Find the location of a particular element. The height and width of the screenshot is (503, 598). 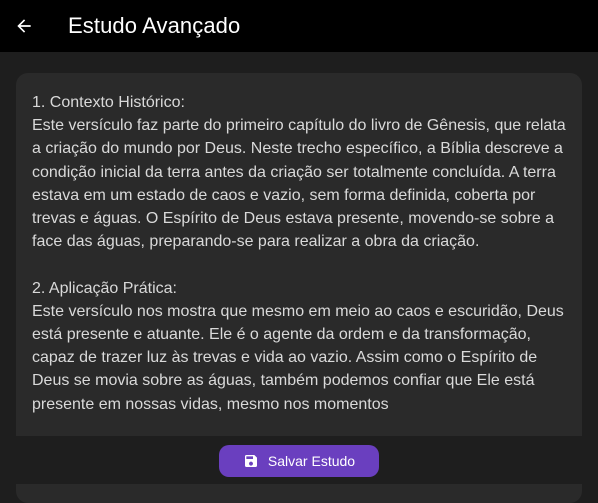

back-button is located at coordinates (24, 26).